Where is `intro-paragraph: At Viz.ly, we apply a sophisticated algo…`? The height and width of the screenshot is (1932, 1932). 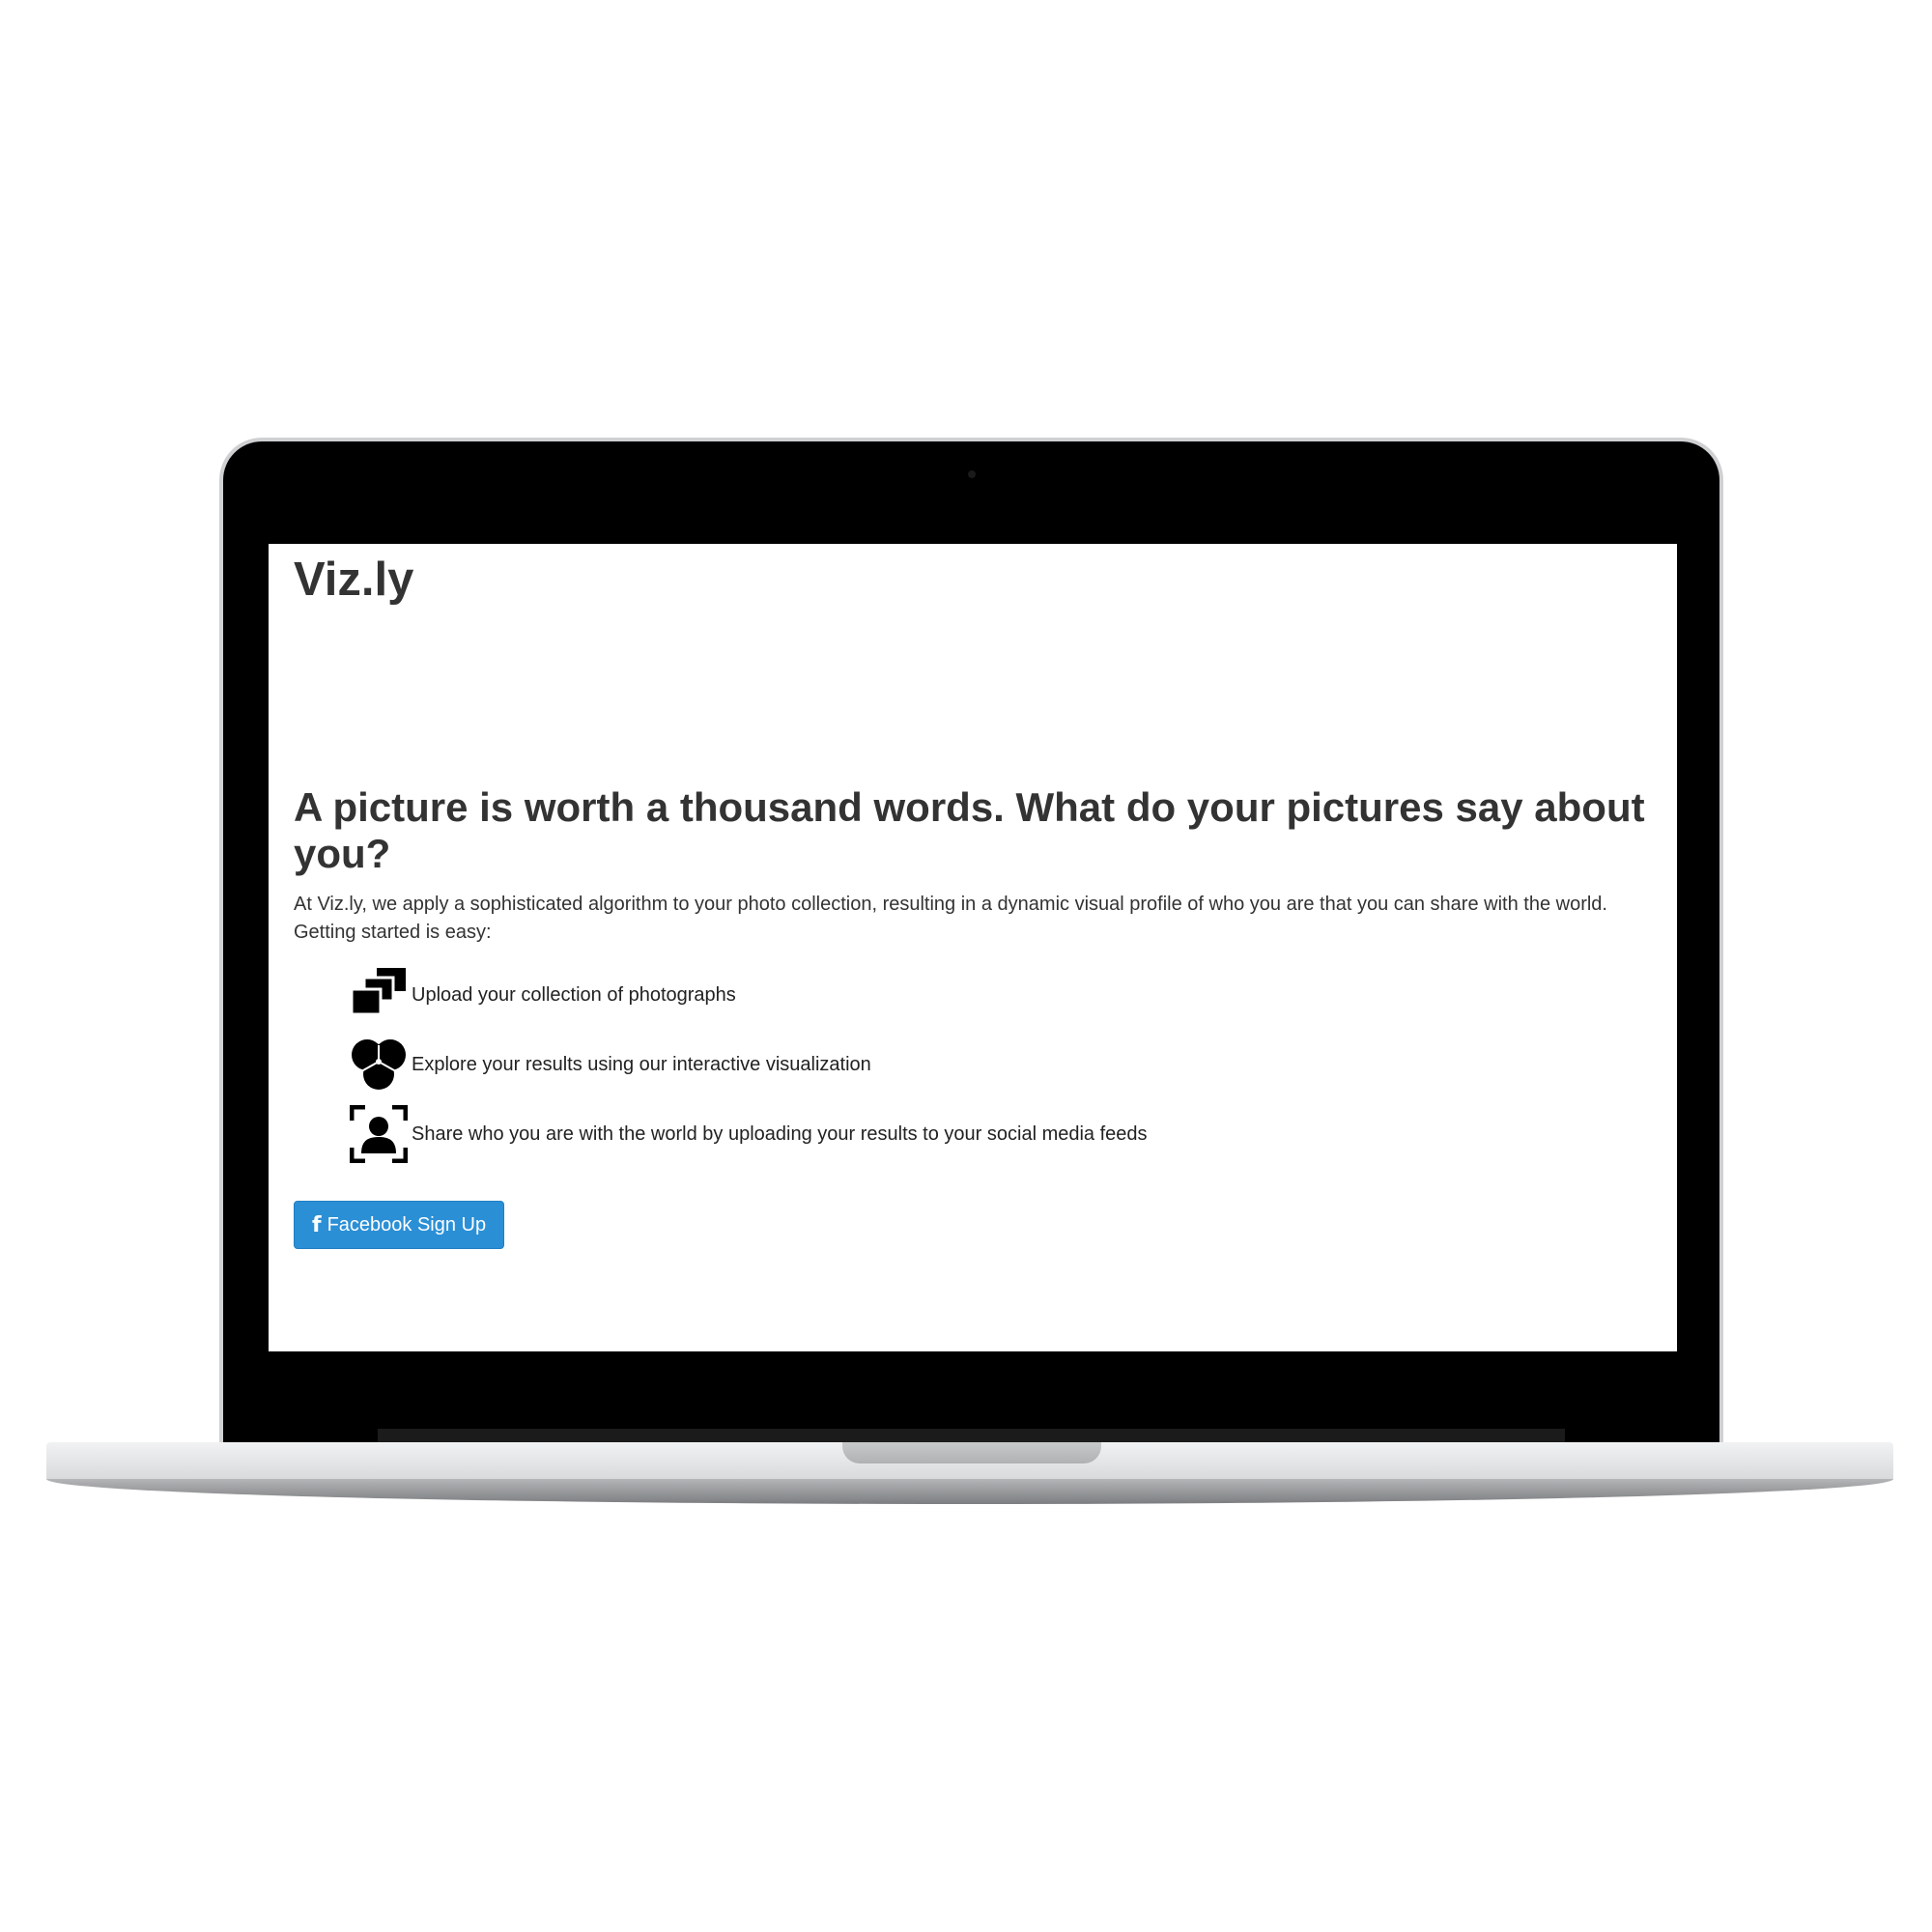 intro-paragraph: At Viz.ly, we apply a sophisticated algo… is located at coordinates (950, 918).